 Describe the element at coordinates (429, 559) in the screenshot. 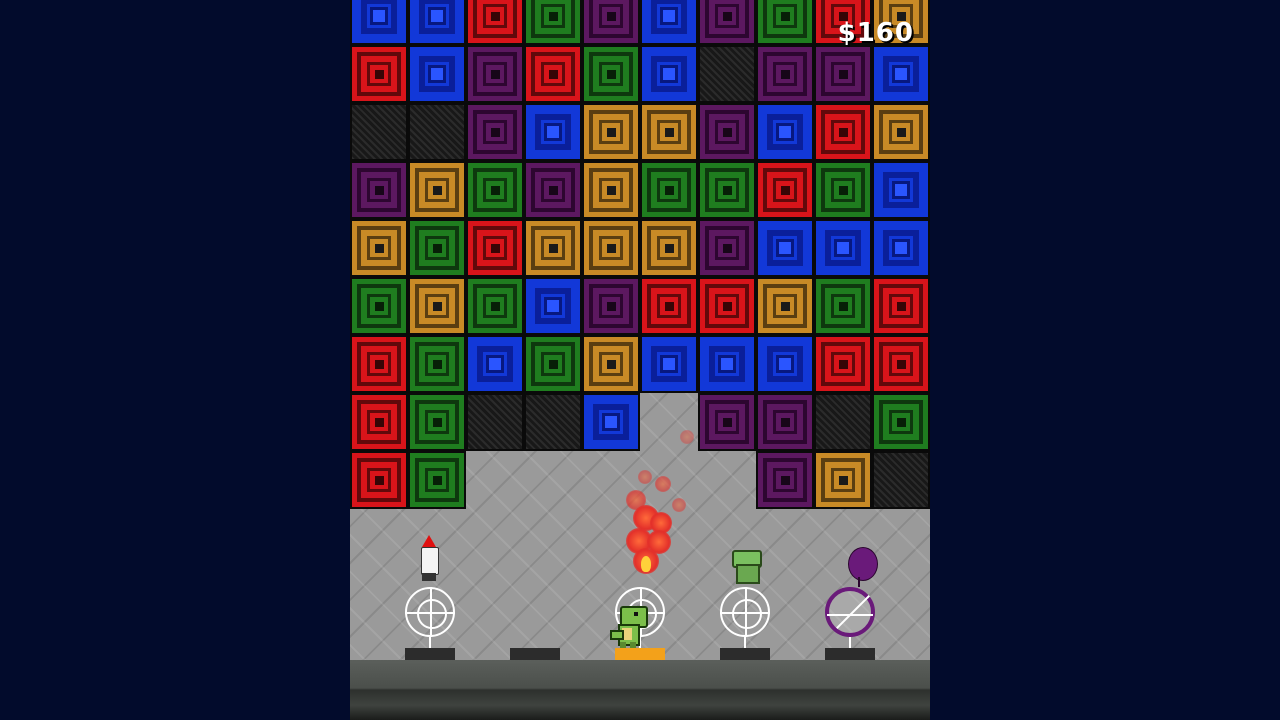

I see `rocket-icon` at that location.